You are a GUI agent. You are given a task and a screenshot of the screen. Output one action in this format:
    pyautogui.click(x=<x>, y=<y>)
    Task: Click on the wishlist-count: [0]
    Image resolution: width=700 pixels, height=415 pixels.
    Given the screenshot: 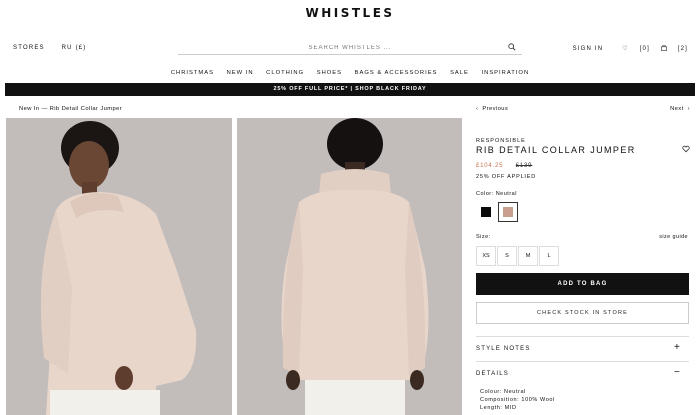 What is the action you would take?
    pyautogui.click(x=644, y=49)
    